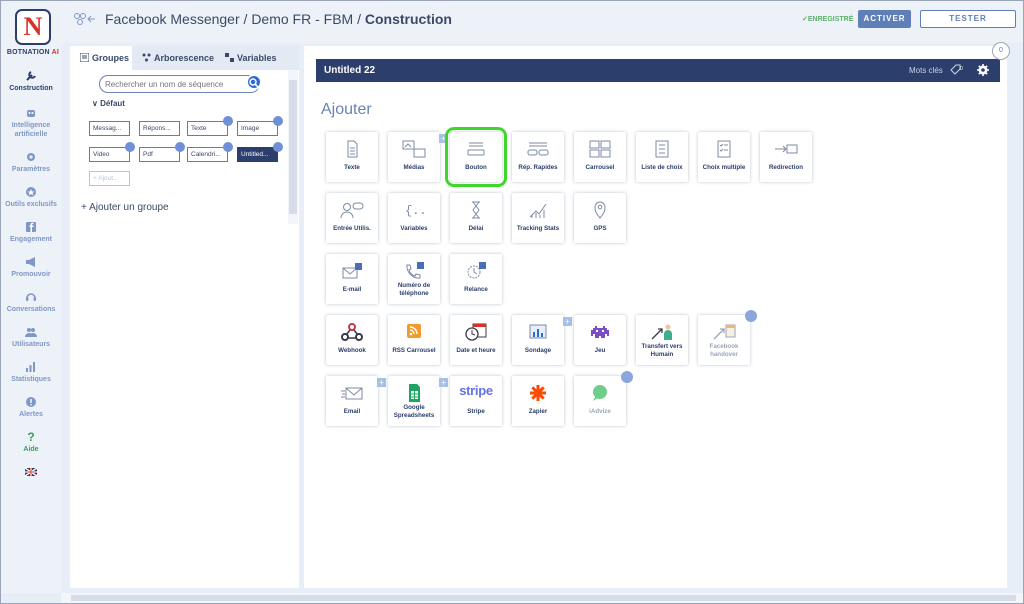 This screenshot has height=604, width=1024. Describe the element at coordinates (786, 157) in the screenshot. I see `card-redirection: Redirection` at that location.